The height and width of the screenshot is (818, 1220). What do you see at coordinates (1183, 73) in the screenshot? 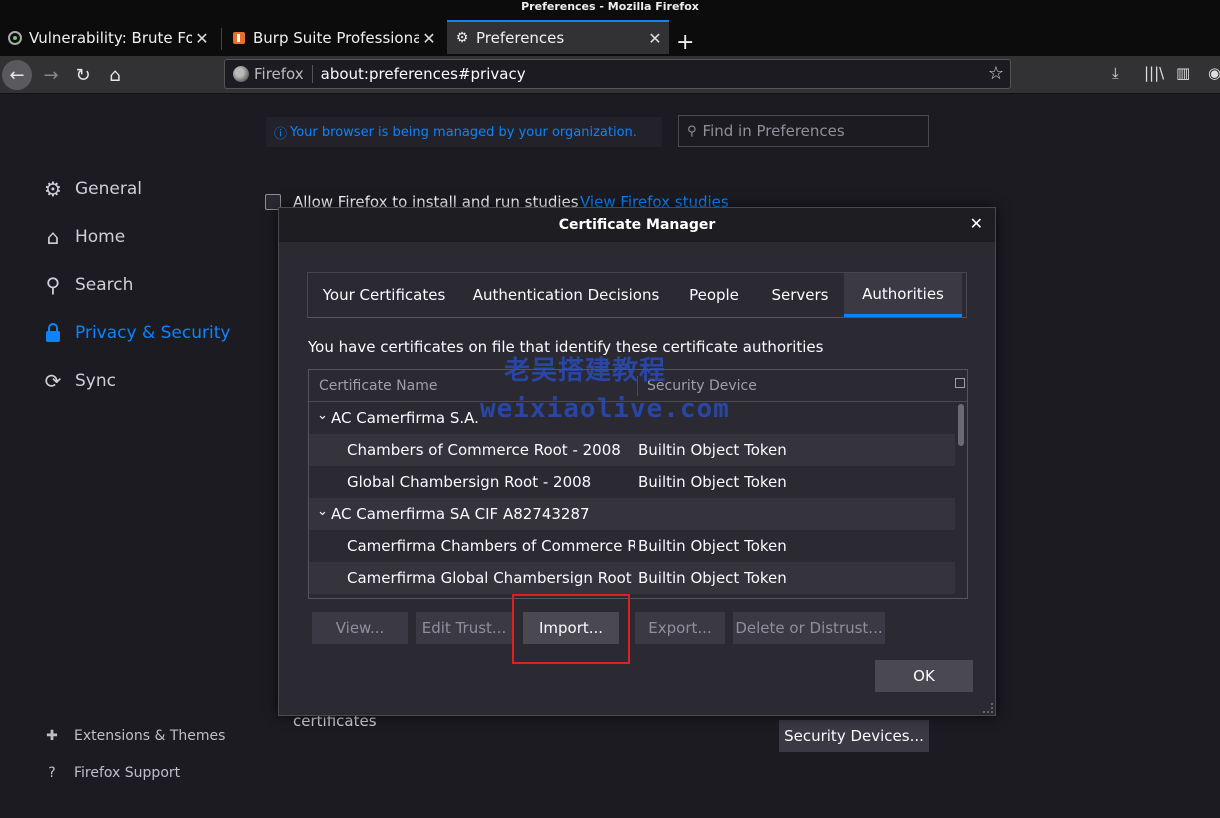
I see `sidebar-icon: ▥` at bounding box center [1183, 73].